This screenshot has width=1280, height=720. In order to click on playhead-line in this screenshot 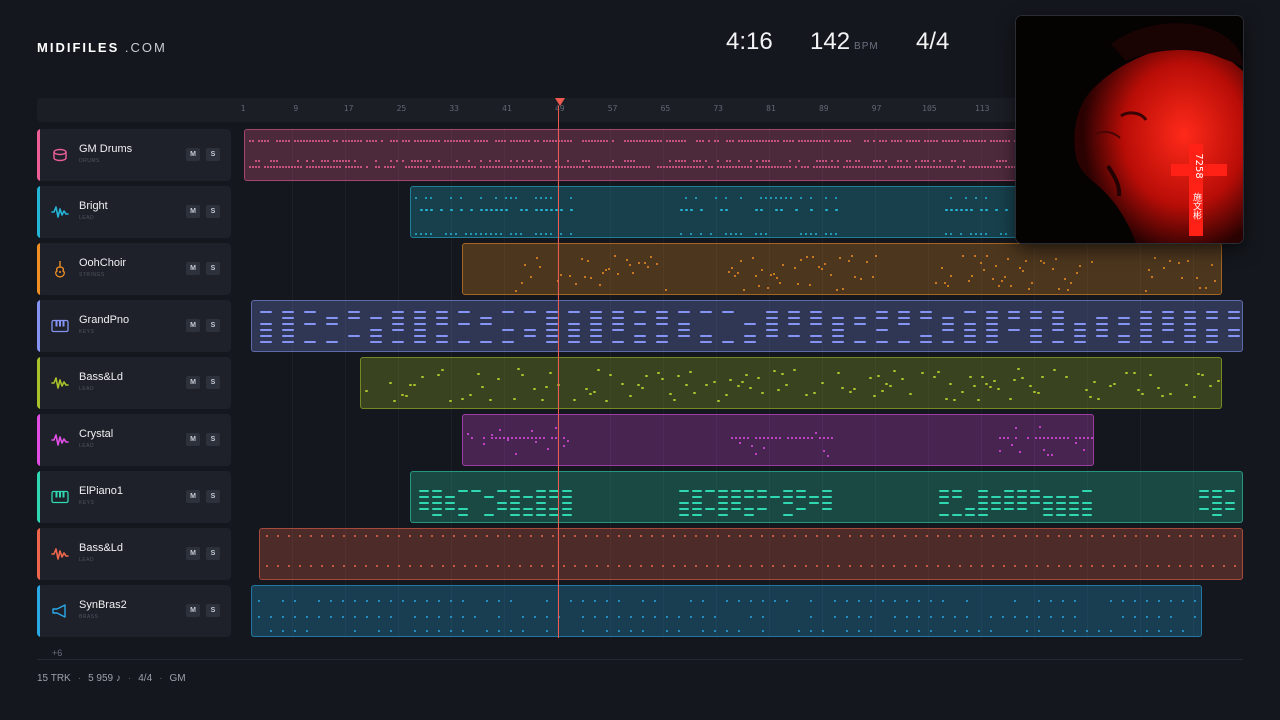, I will do `click(558, 372)`.